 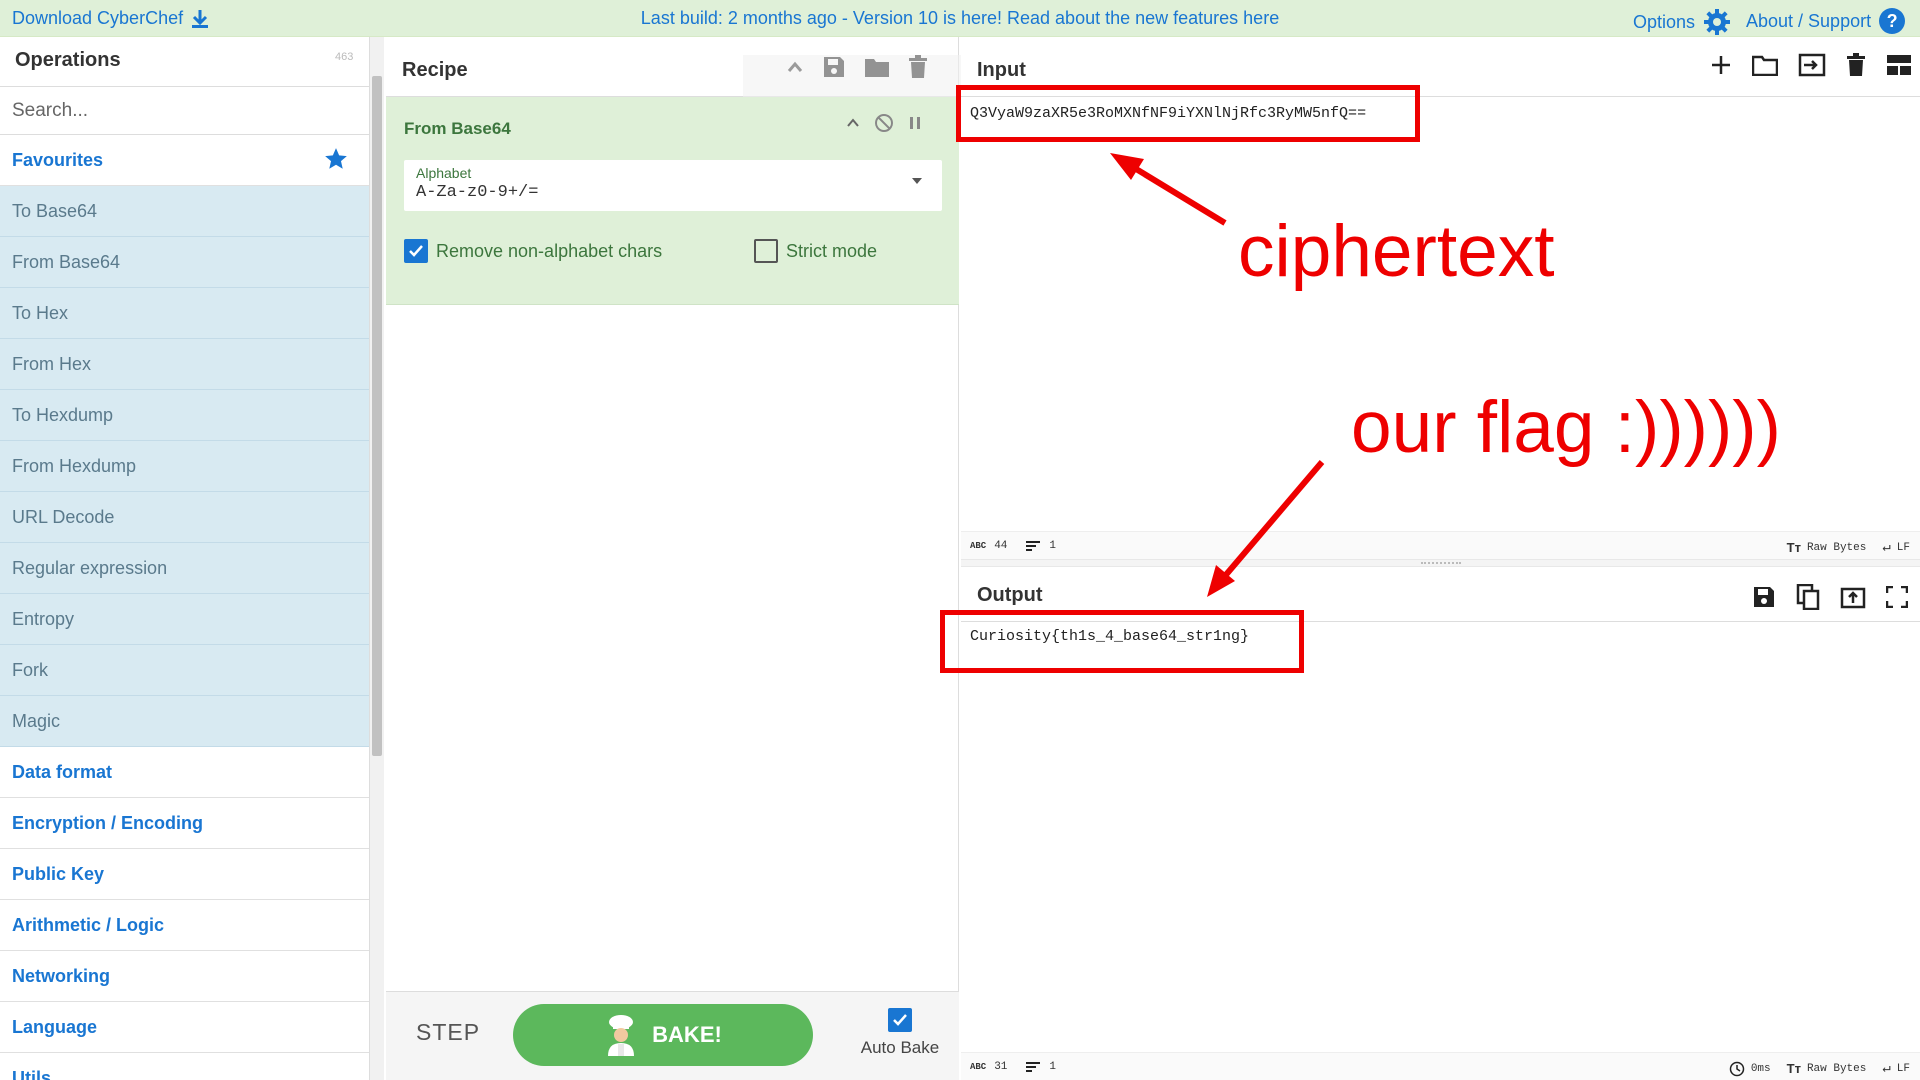 I want to click on lines-icon, so click(x=1033, y=1067).